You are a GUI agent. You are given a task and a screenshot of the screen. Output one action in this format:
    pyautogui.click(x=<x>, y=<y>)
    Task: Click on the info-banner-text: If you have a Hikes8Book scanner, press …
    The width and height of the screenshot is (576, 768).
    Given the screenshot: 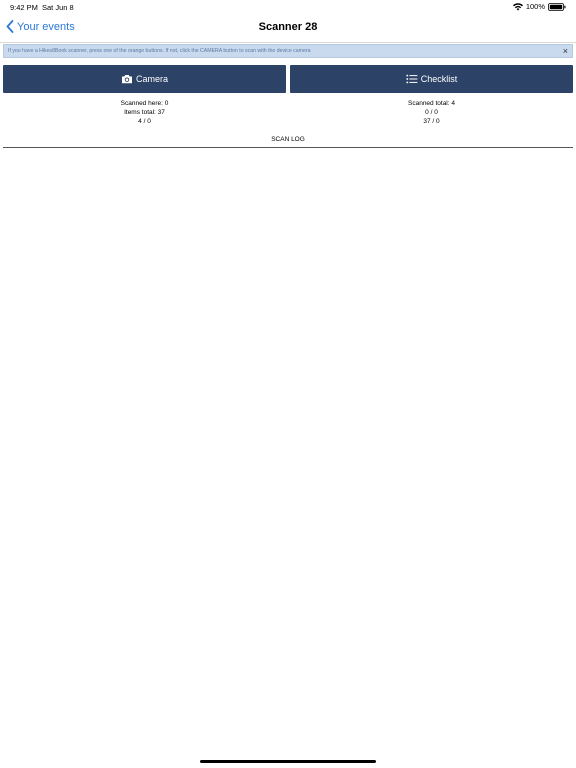 What is the action you would take?
    pyautogui.click(x=159, y=51)
    